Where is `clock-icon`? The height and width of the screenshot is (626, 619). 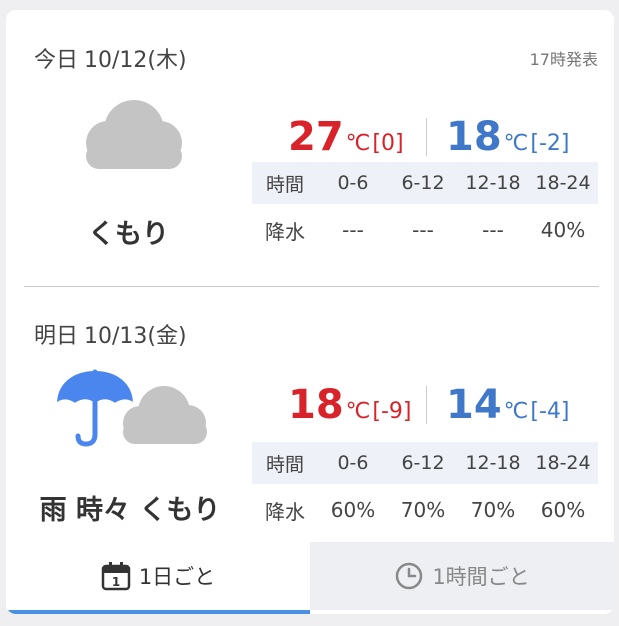
clock-icon is located at coordinates (409, 576).